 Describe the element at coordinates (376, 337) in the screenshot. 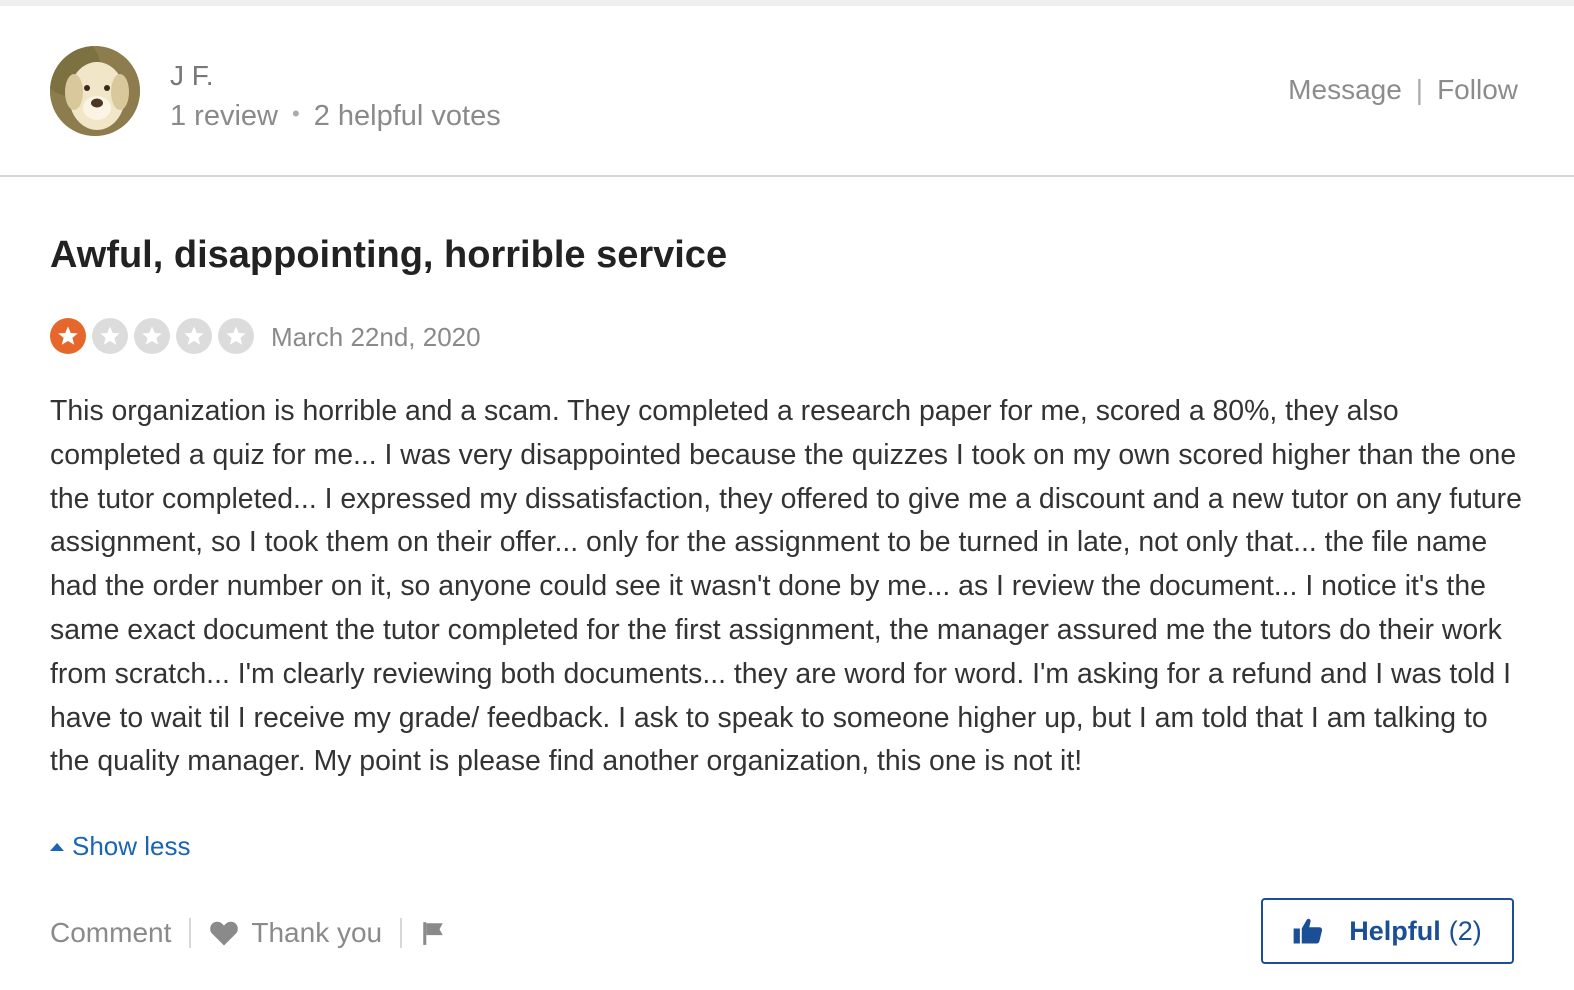

I see `review-date: March 22nd, 2020` at that location.